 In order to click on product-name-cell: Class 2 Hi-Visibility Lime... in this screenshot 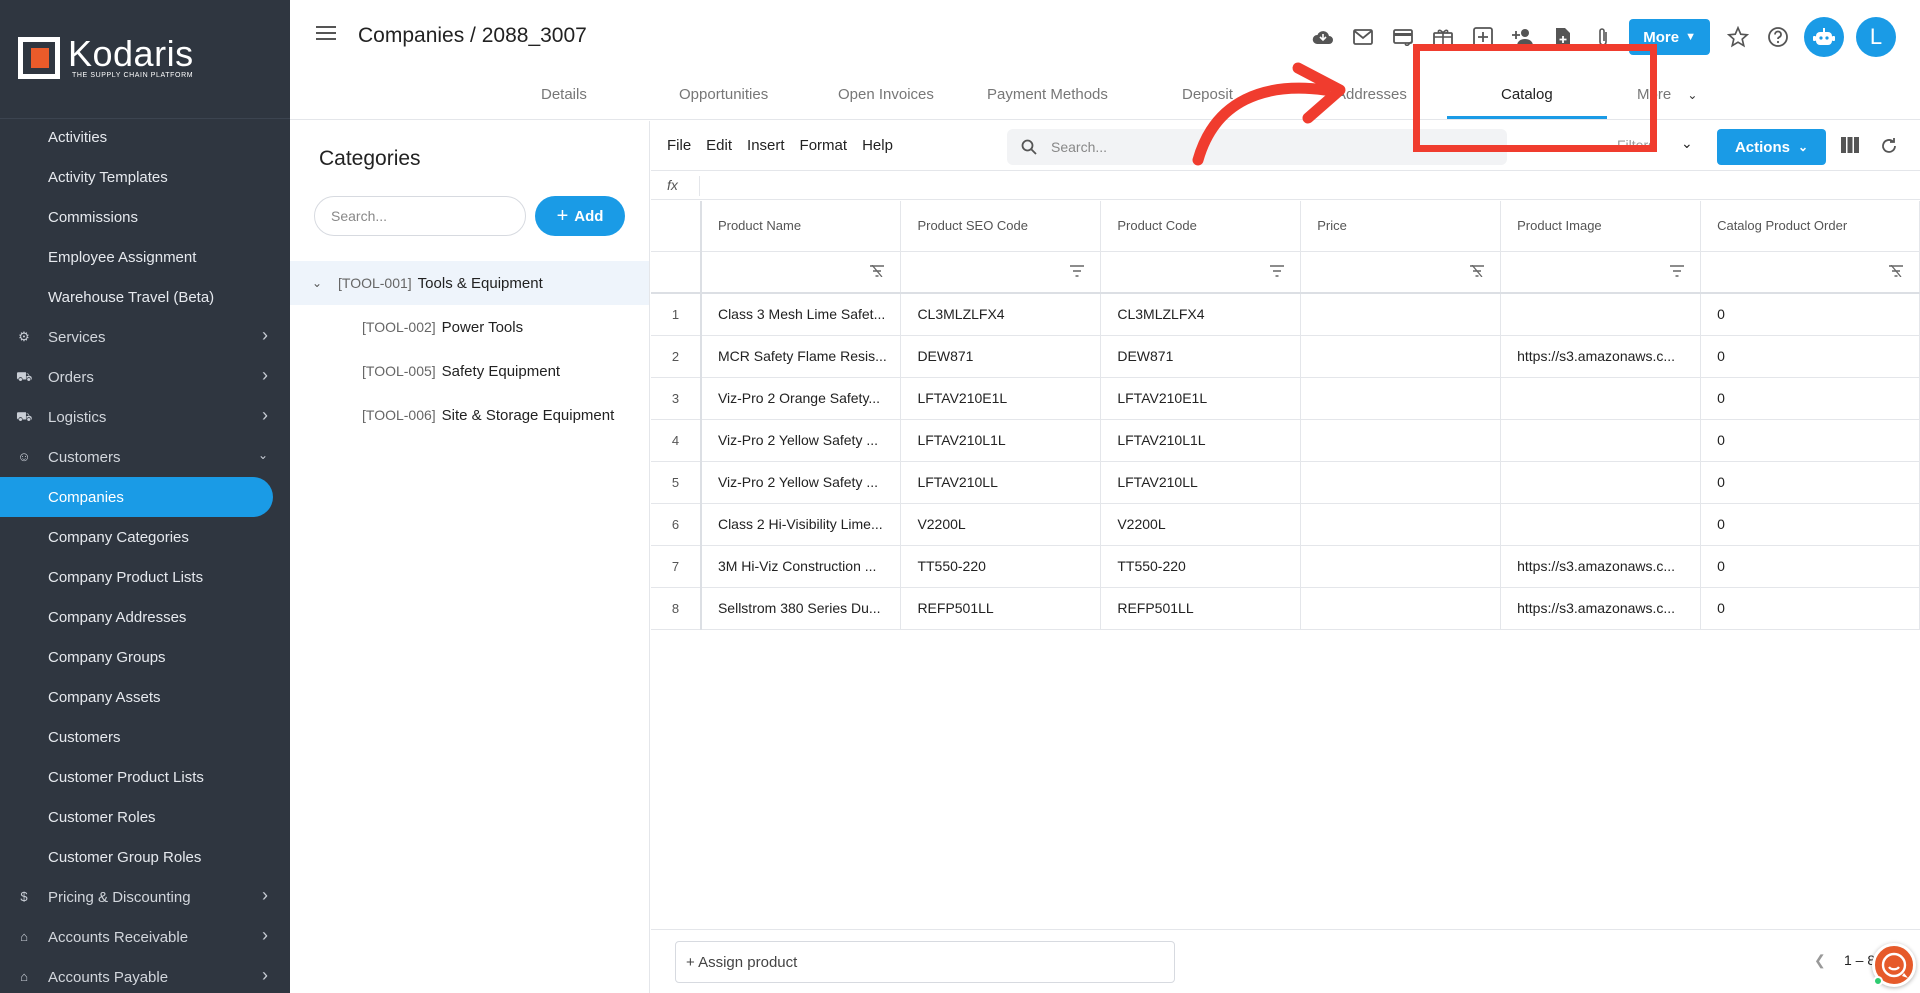, I will do `click(801, 524)`.